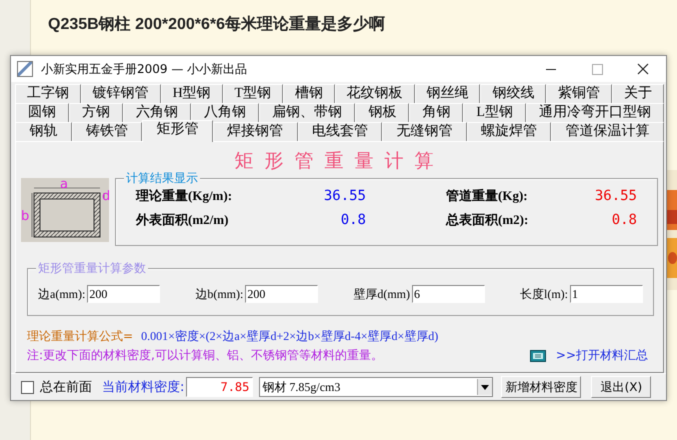 The image size is (677, 440). I want to click on tab: 铸铁管, so click(107, 131).